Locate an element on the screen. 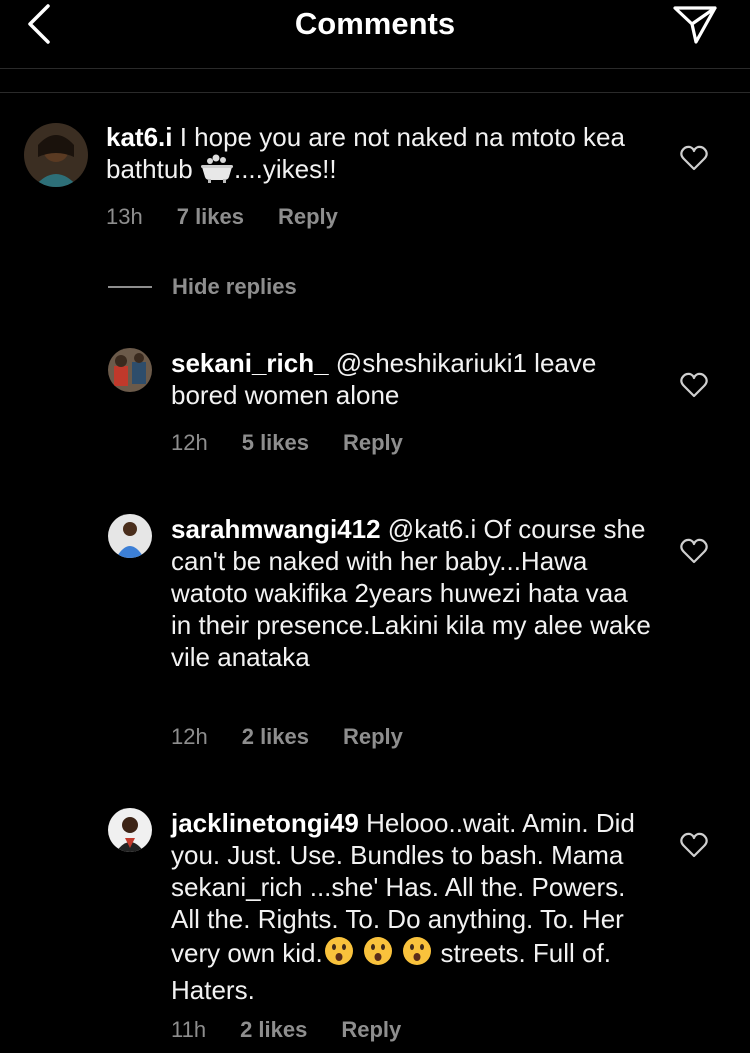 The image size is (750, 1053). comment-username: jacklinetongi49 is located at coordinates (265, 823).